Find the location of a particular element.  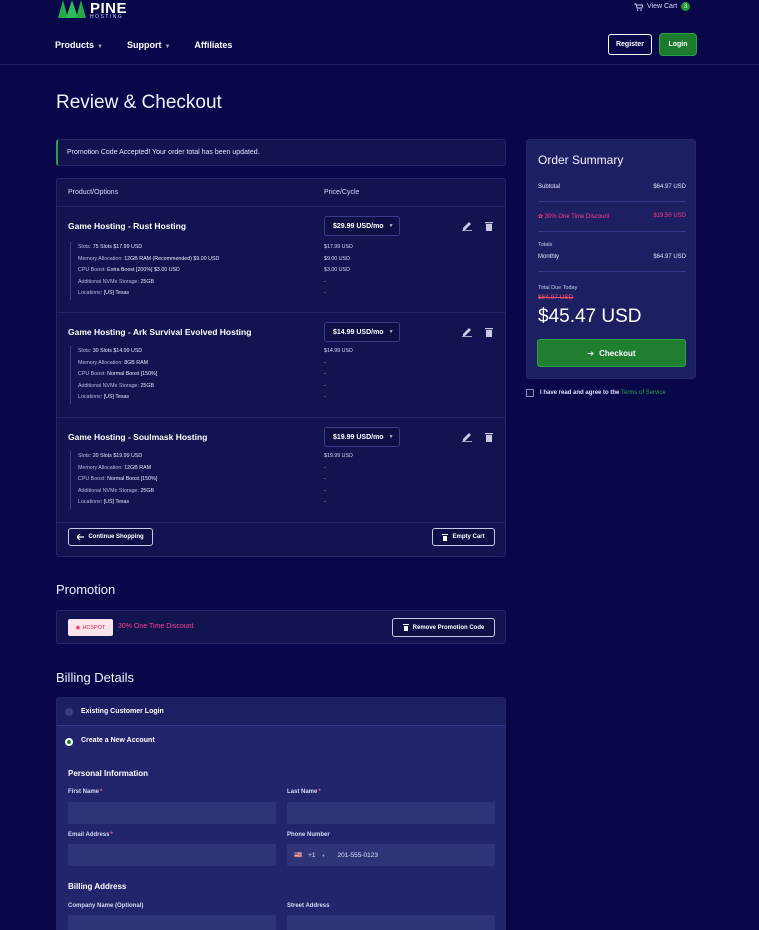

promo-description: 30% One Time Discount is located at coordinates (156, 626).